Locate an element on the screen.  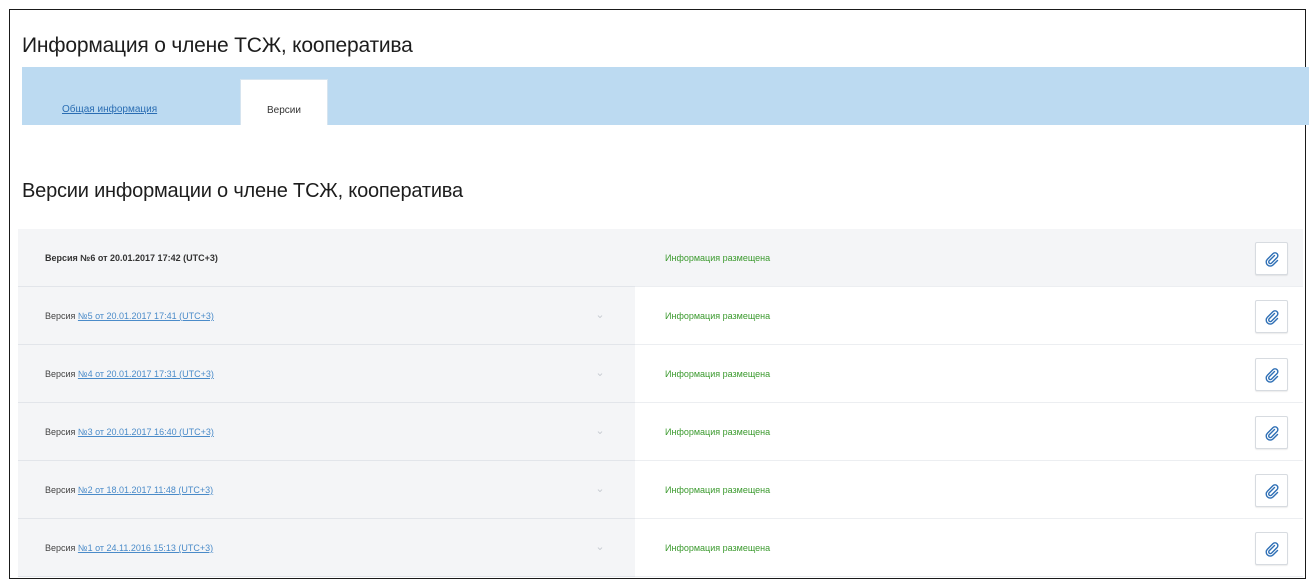
version-row-left: Версия №4 от 20.01.2017 17:31 (UTC+3) ⌄ is located at coordinates (326, 374).